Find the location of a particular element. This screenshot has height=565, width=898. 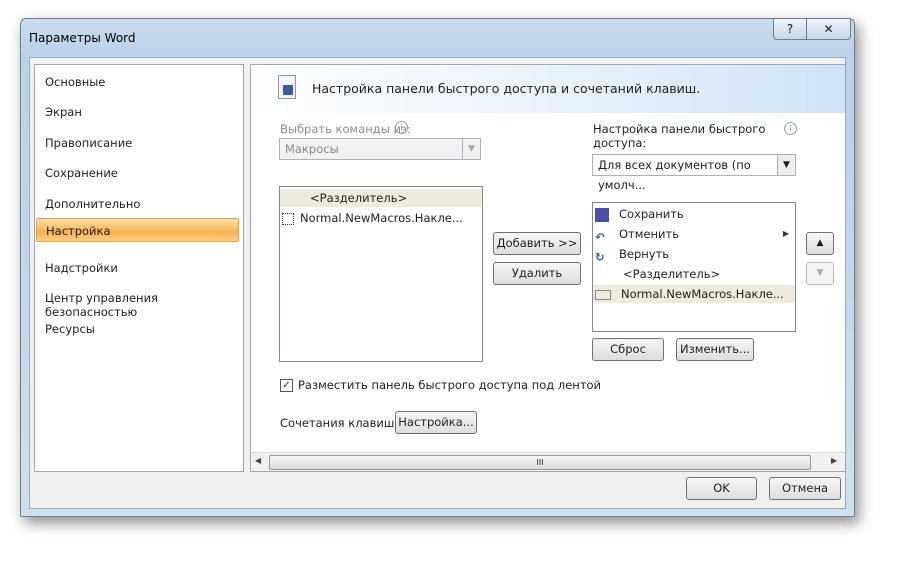

sidebar-item-trust-center: Центр управления безопасностью is located at coordinates (144, 305).